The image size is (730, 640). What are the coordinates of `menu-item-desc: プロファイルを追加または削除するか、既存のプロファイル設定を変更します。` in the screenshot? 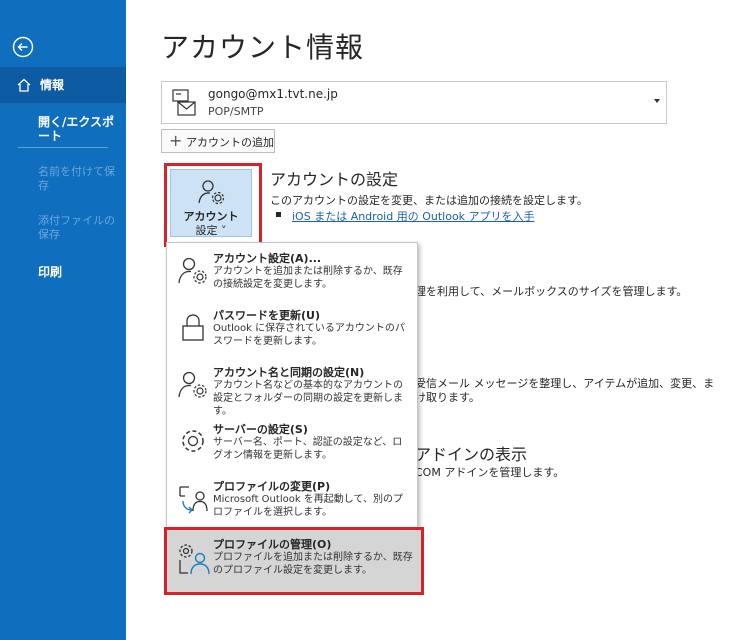 It's located at (313, 564).